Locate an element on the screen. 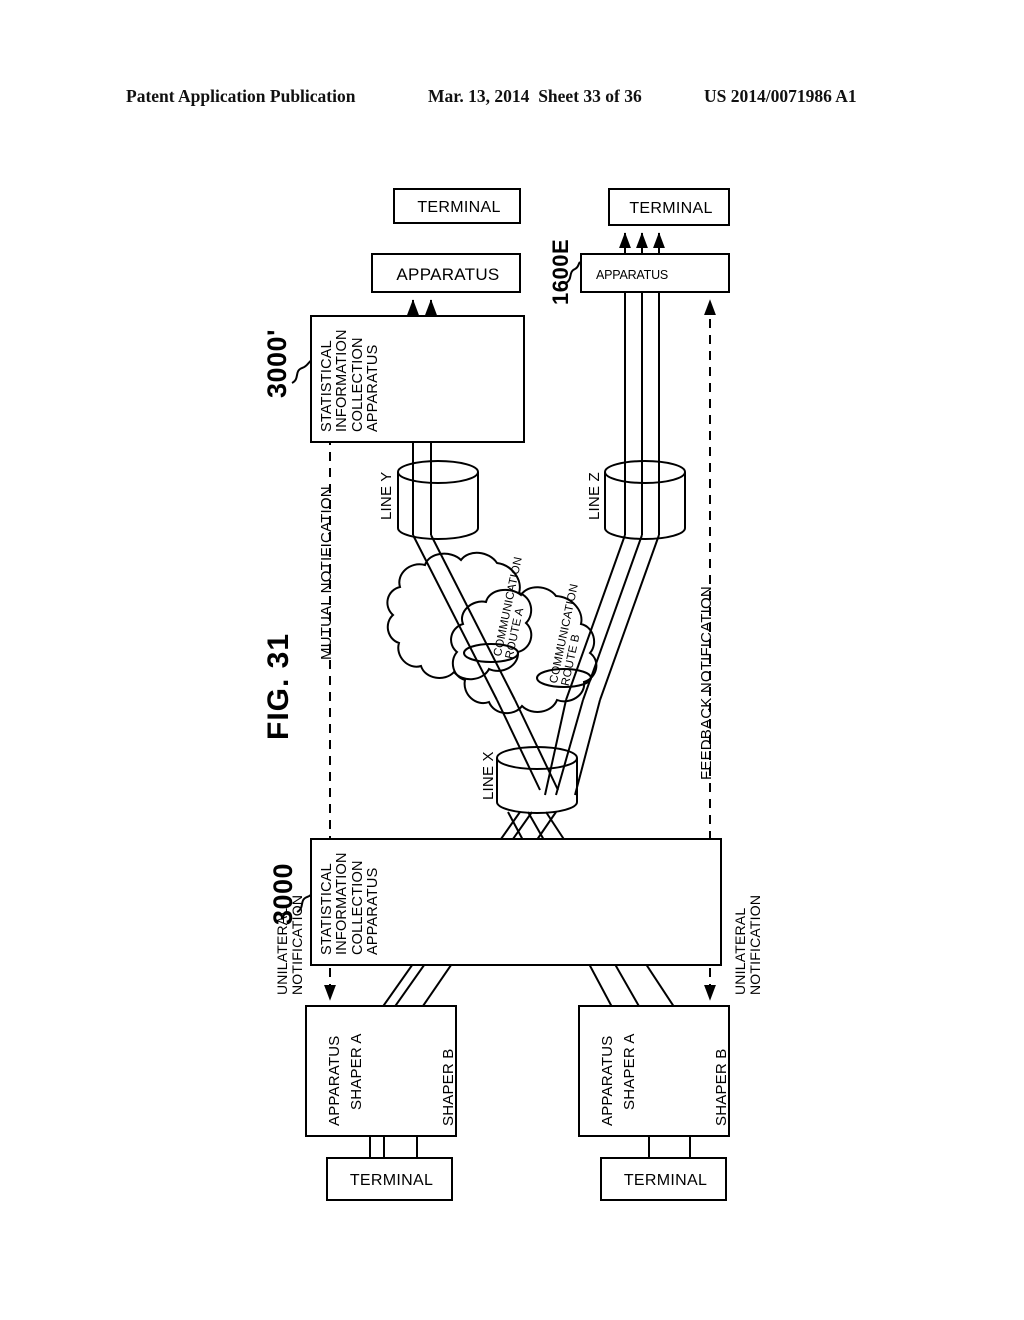 This screenshot has width=1024, height=1320. terminal-bottom-right: TERMINAL is located at coordinates (663, 1179).